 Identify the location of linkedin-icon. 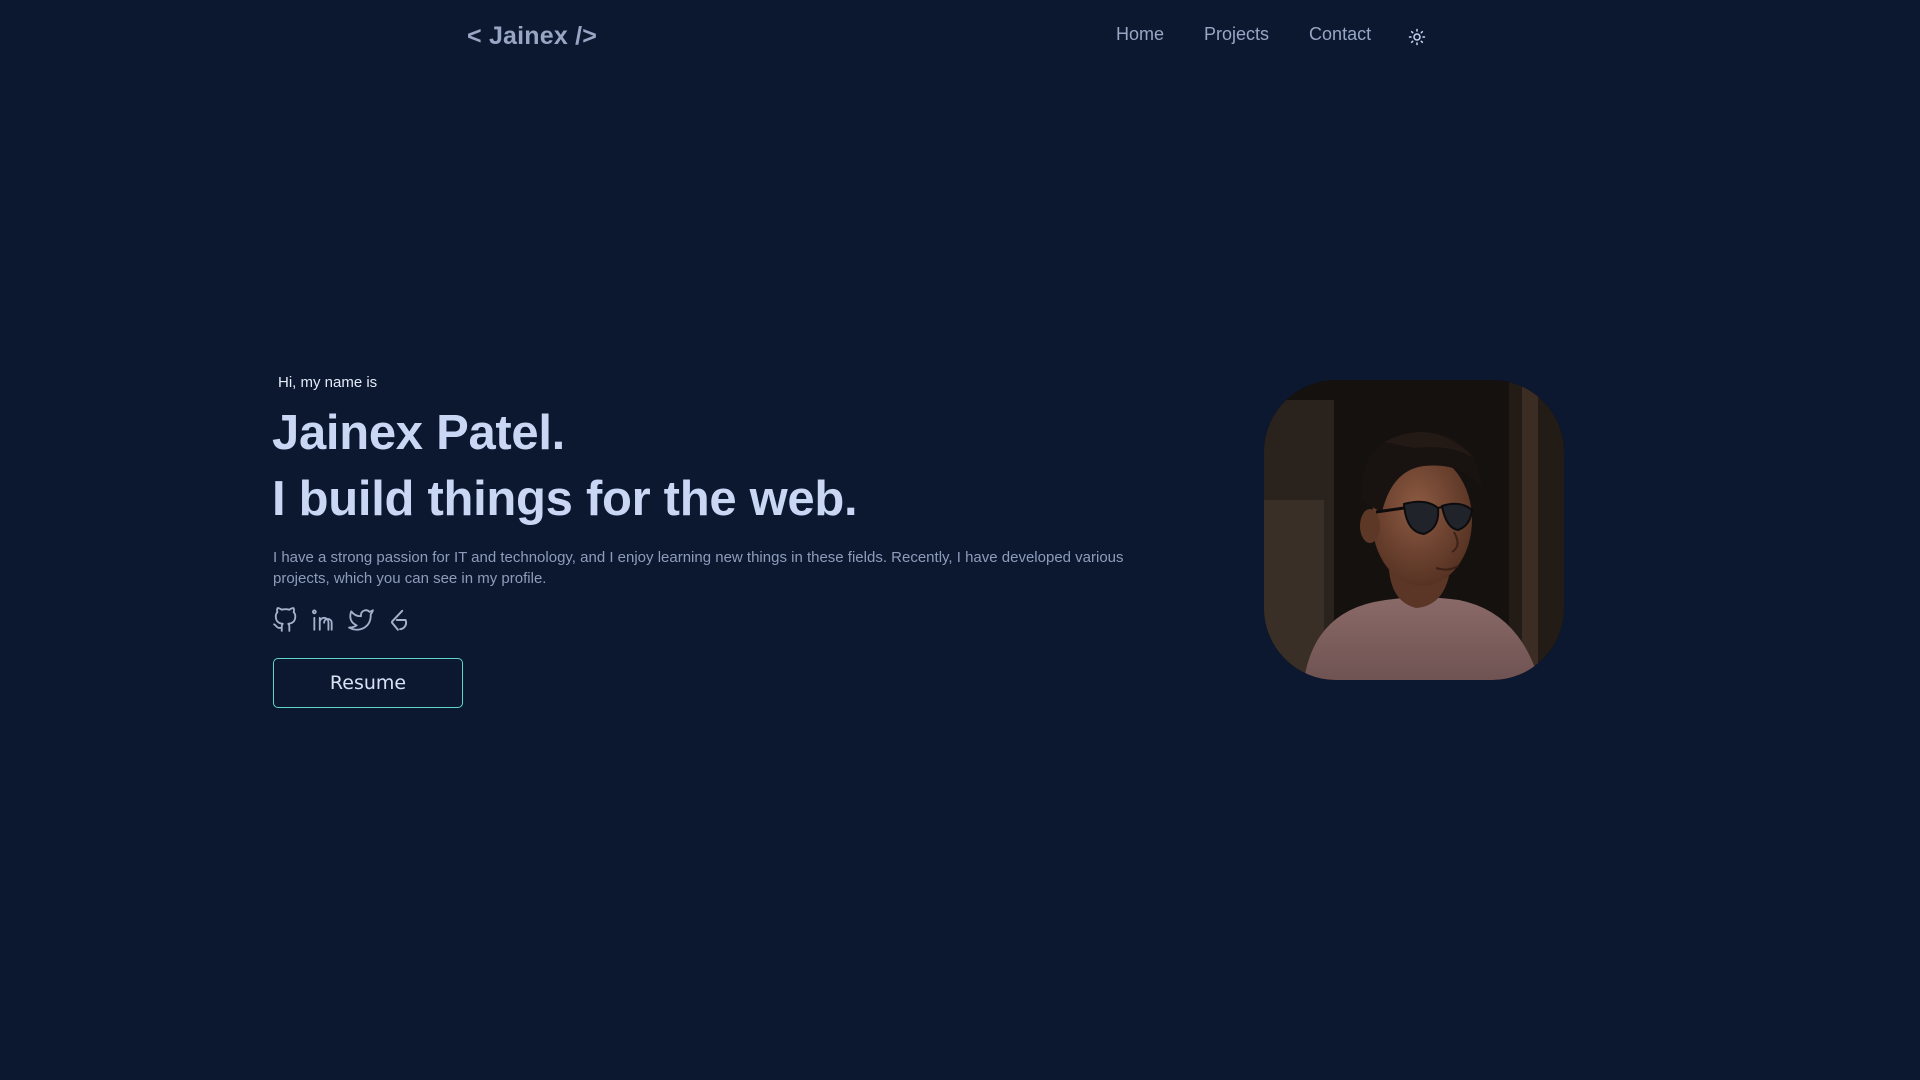
(322, 620).